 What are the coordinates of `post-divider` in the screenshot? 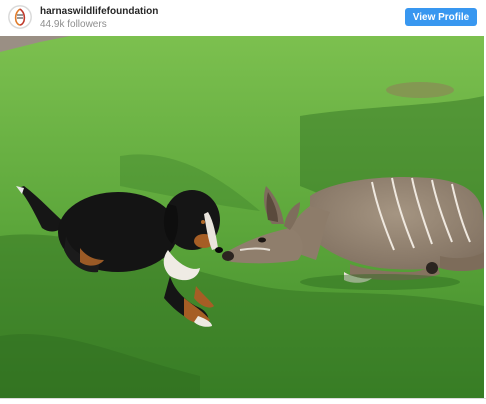 It's located at (243, 401).